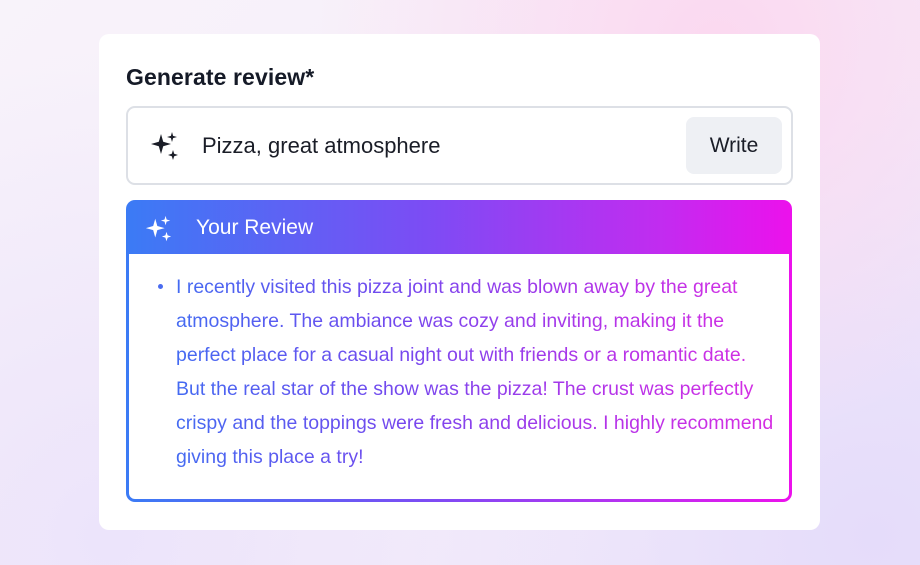 The image size is (920, 565). What do you see at coordinates (255, 227) in the screenshot?
I see `review-title: Your Review` at bounding box center [255, 227].